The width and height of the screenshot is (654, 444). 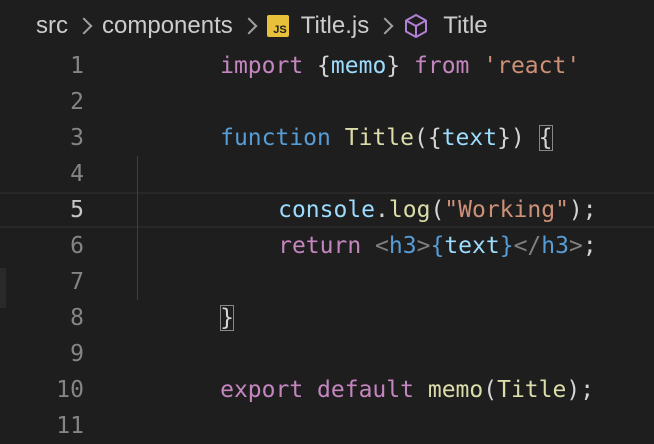 I want to click on code-line-6: 6 return <h3>{text}</h3>;, so click(x=327, y=246).